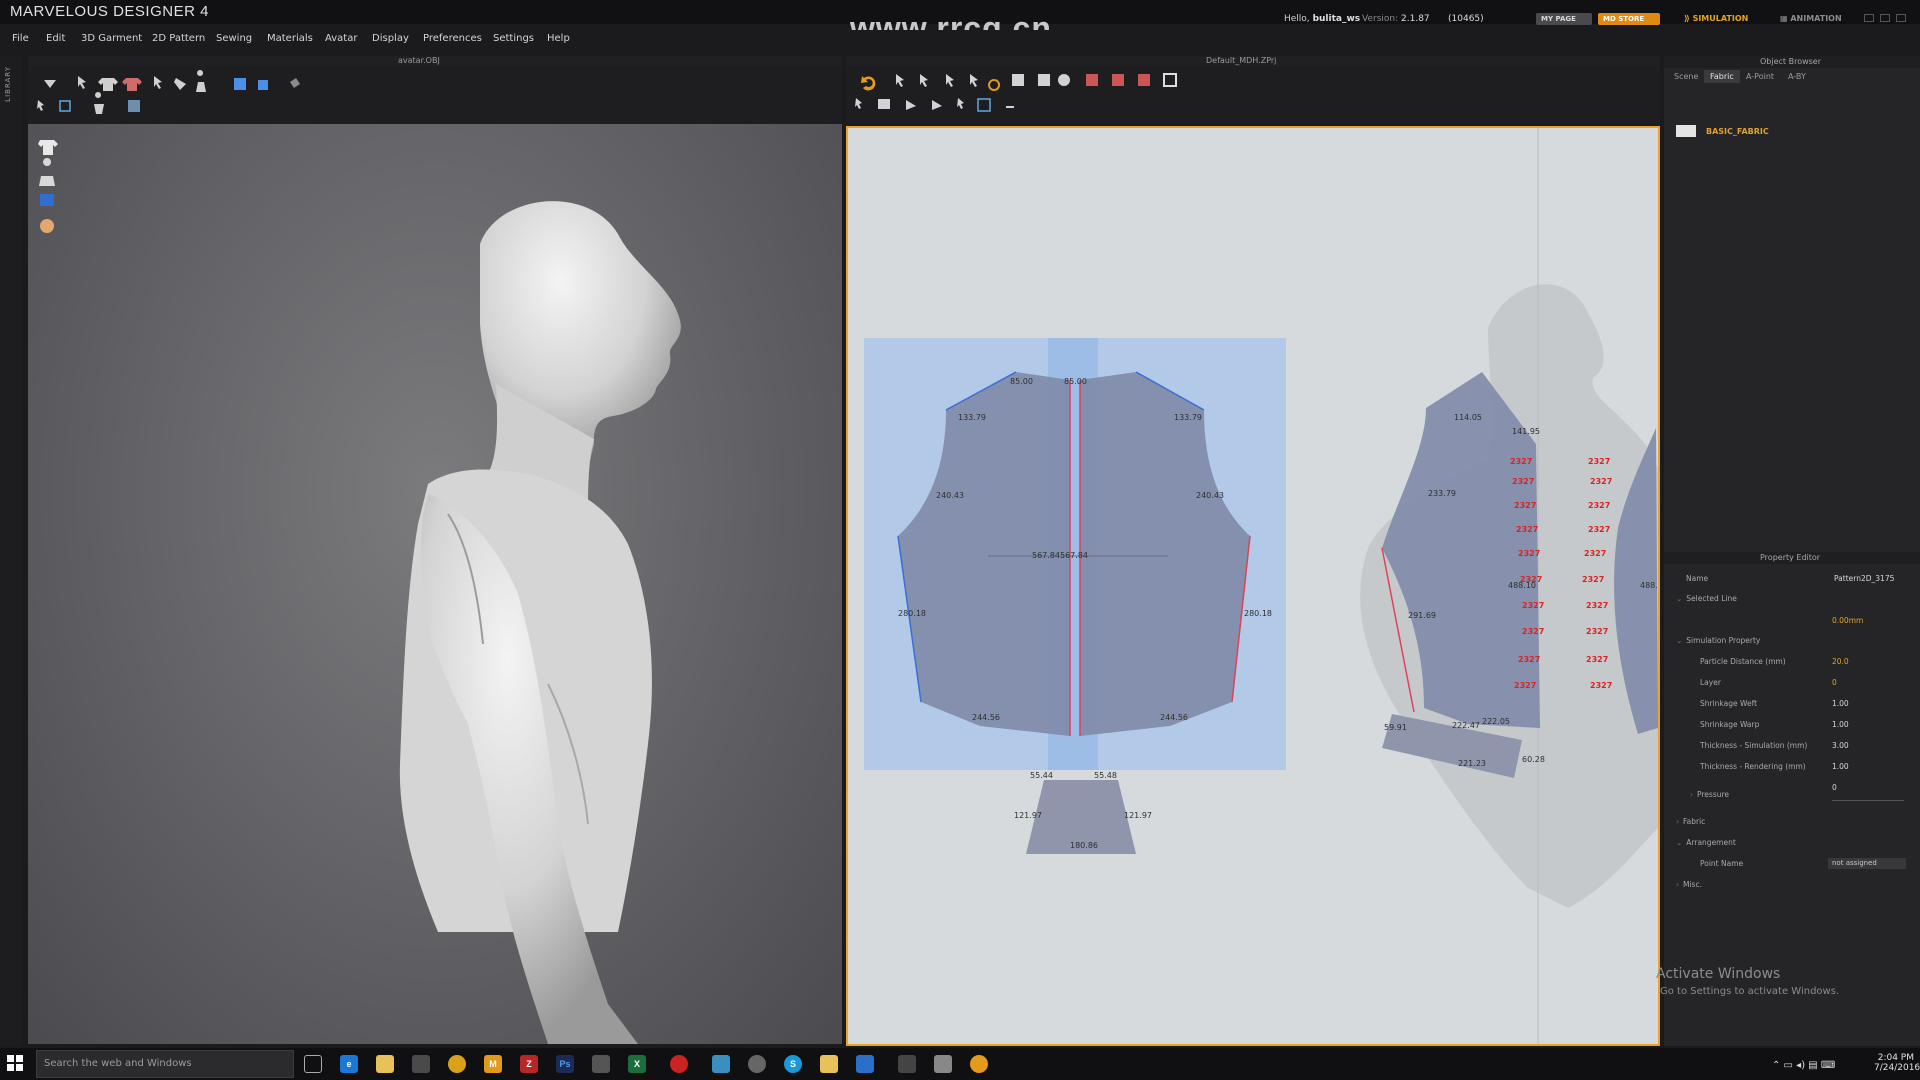  Describe the element at coordinates (452, 38) in the screenshot. I see `menu-preferences: Preferences` at that location.